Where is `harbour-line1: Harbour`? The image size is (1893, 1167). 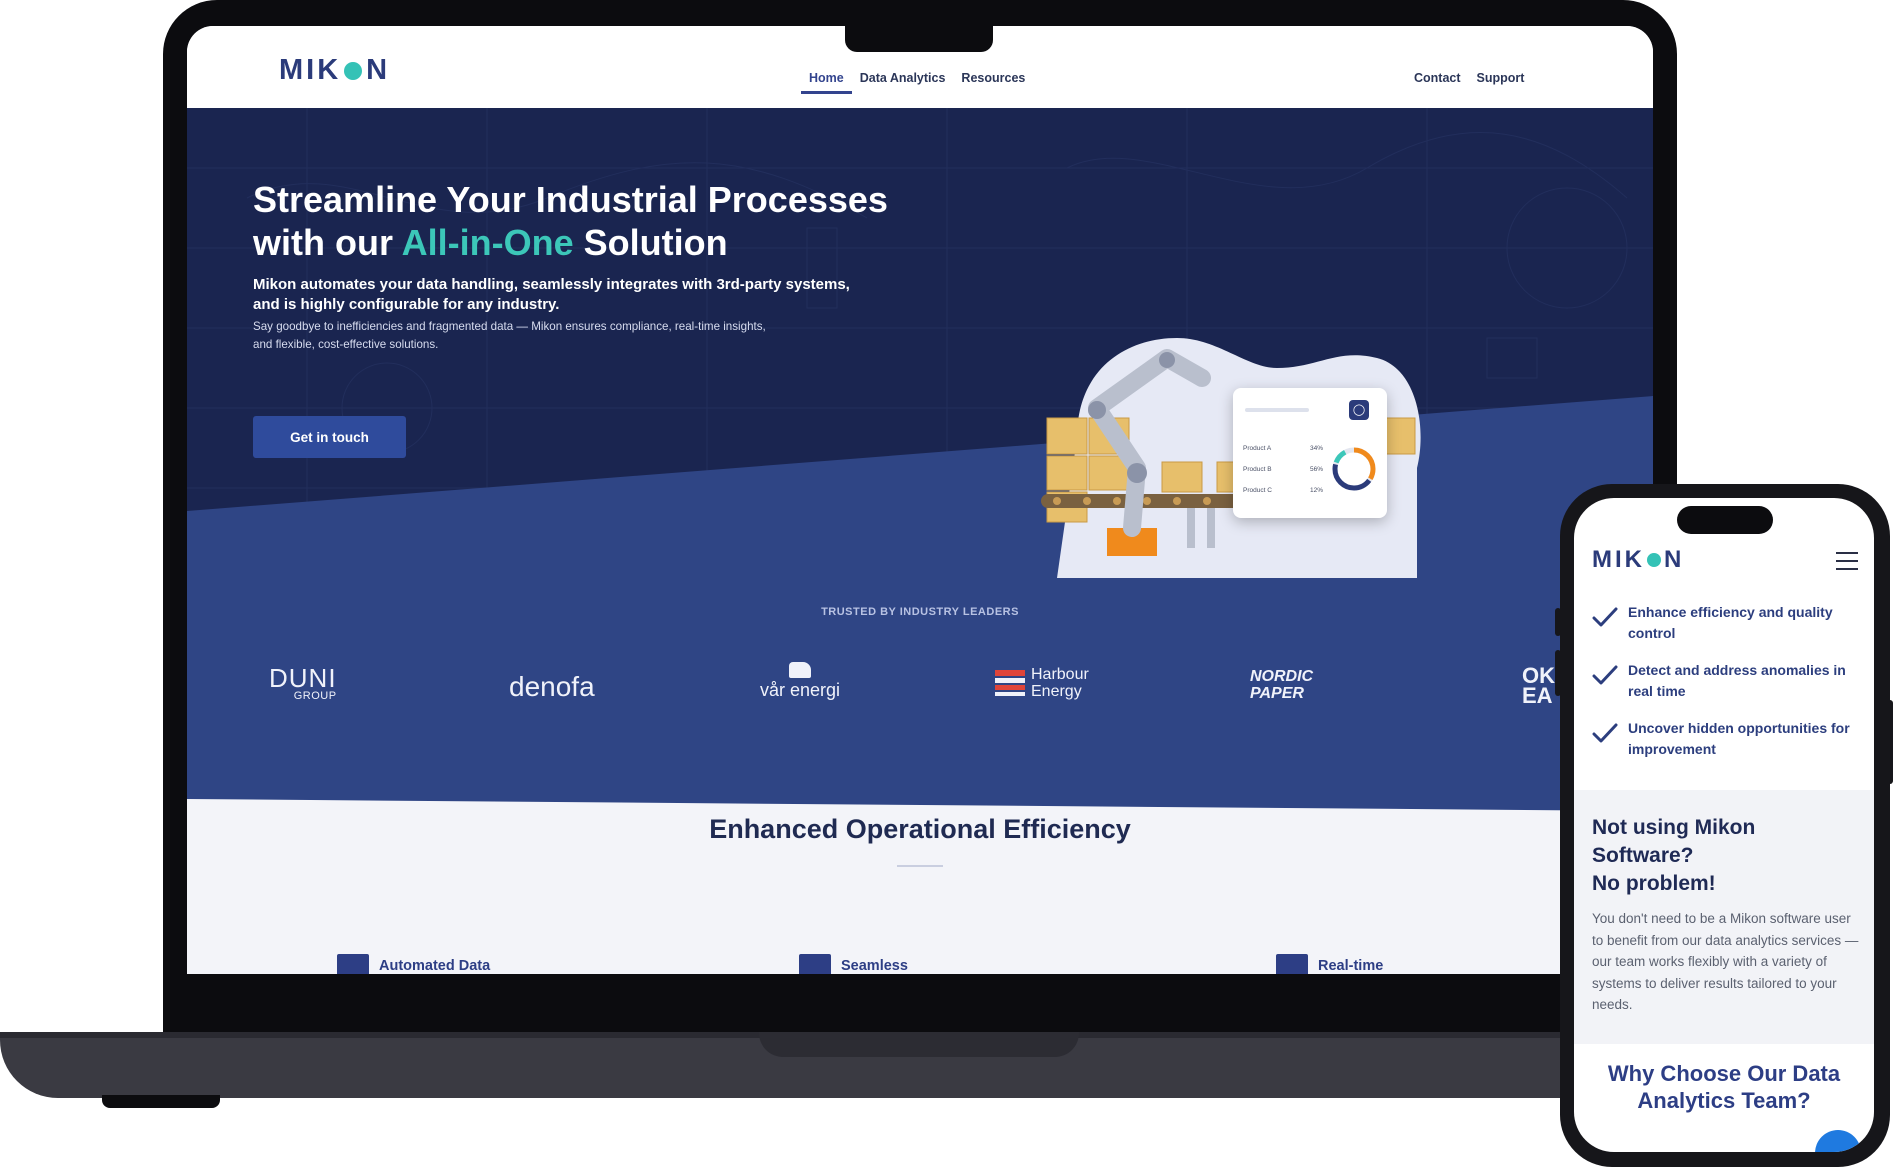 harbour-line1: Harbour is located at coordinates (1060, 674).